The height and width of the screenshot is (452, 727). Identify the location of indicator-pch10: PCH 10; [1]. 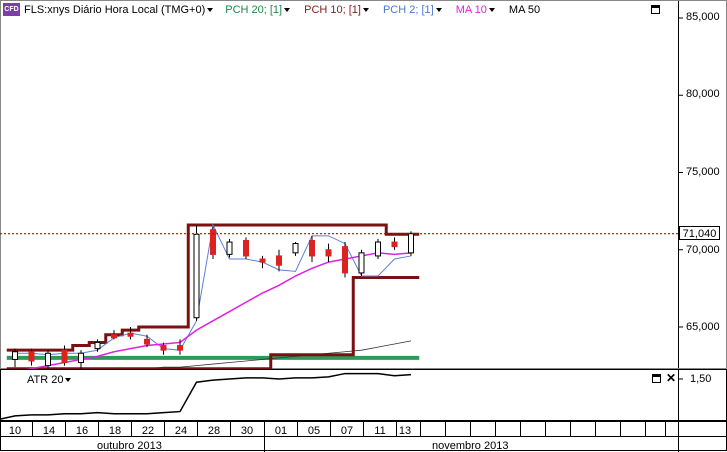
(336, 10).